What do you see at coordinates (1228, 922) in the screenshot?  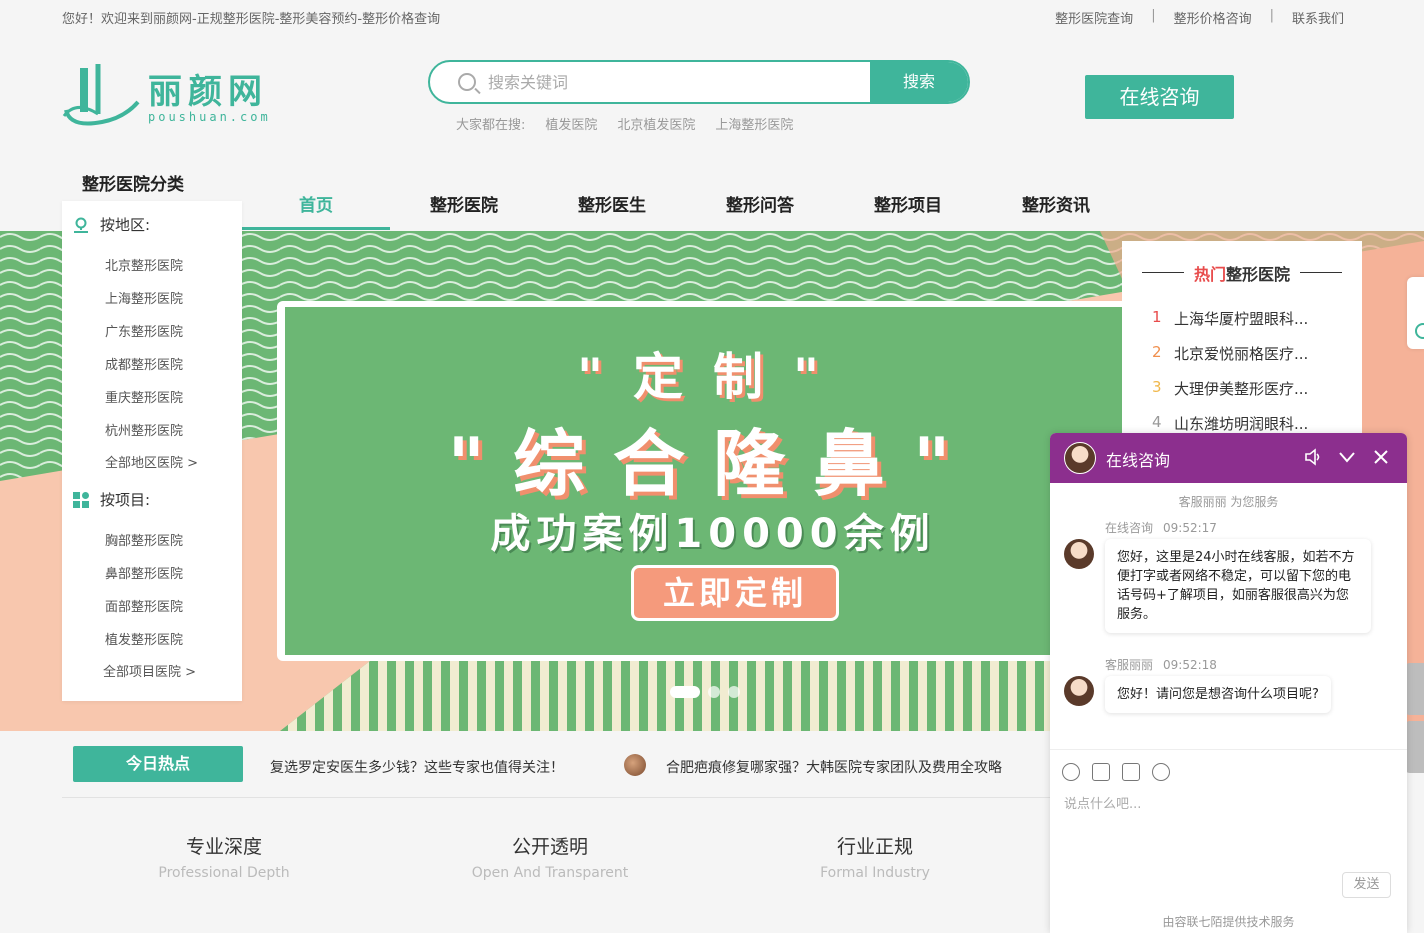 I see `powered-by: 由容联七陌提供技术服务` at bounding box center [1228, 922].